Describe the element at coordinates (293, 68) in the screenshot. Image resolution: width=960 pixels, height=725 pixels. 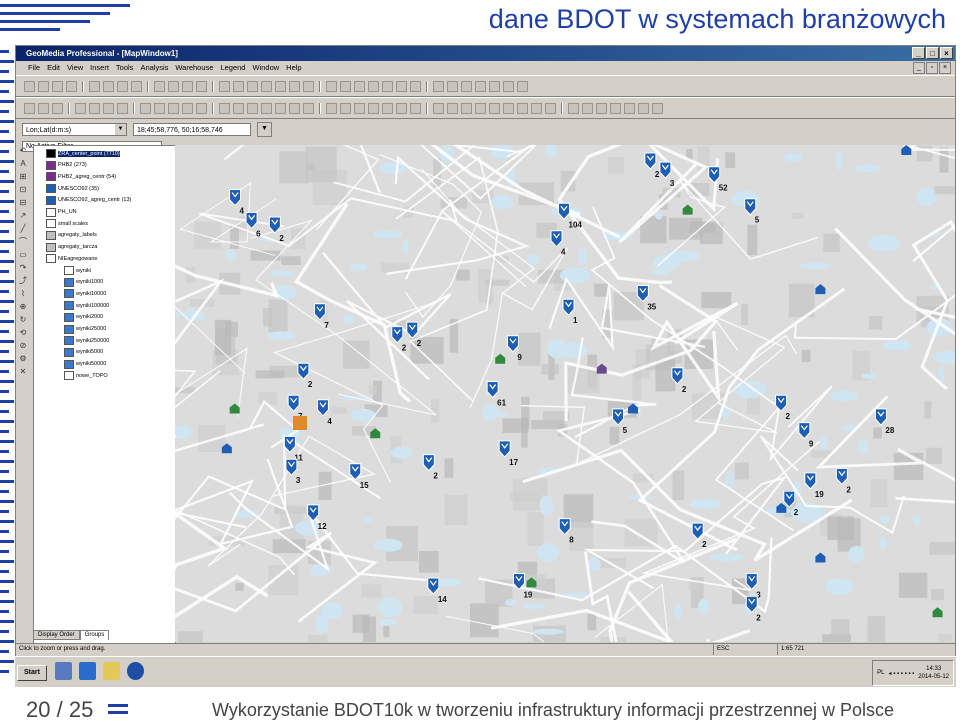
I see `menu-item: Help` at that location.